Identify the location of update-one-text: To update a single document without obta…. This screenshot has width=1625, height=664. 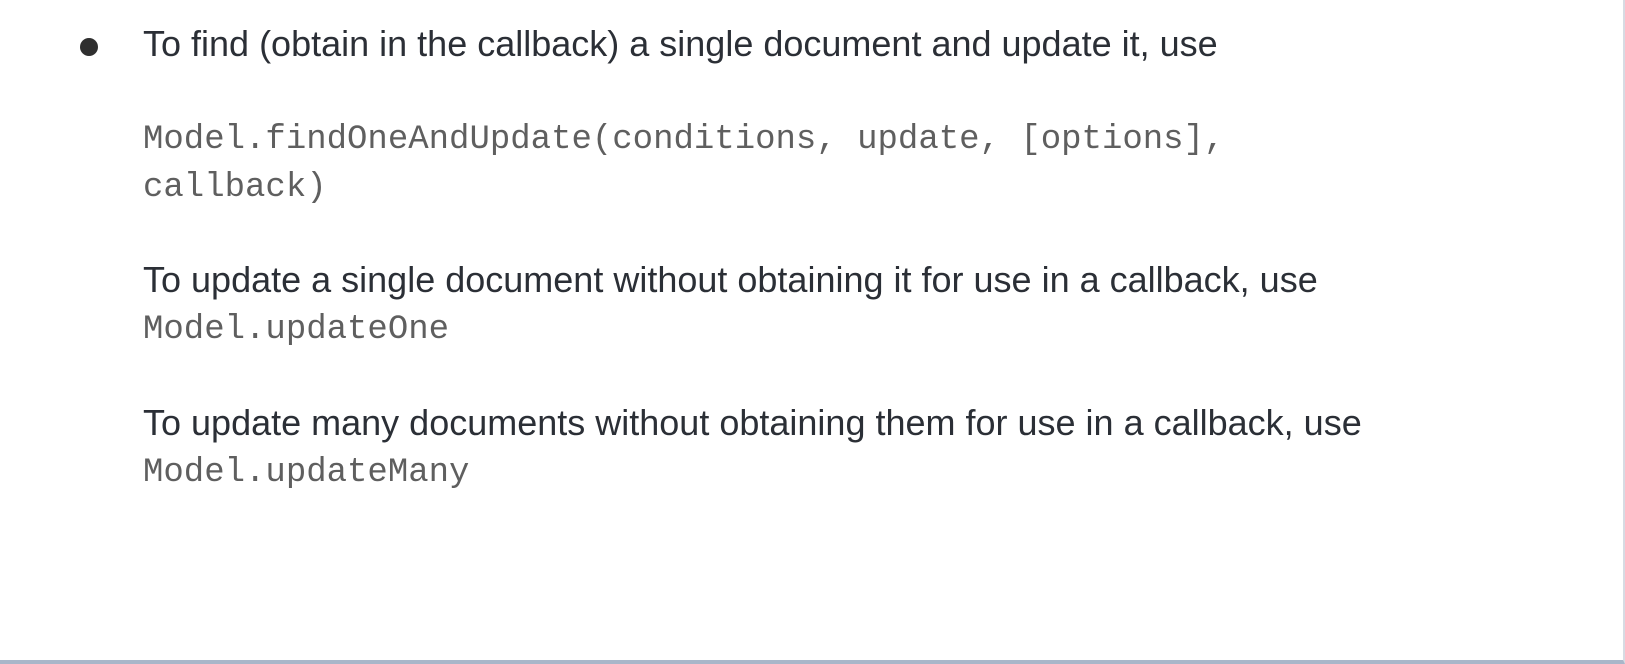
(730, 279).